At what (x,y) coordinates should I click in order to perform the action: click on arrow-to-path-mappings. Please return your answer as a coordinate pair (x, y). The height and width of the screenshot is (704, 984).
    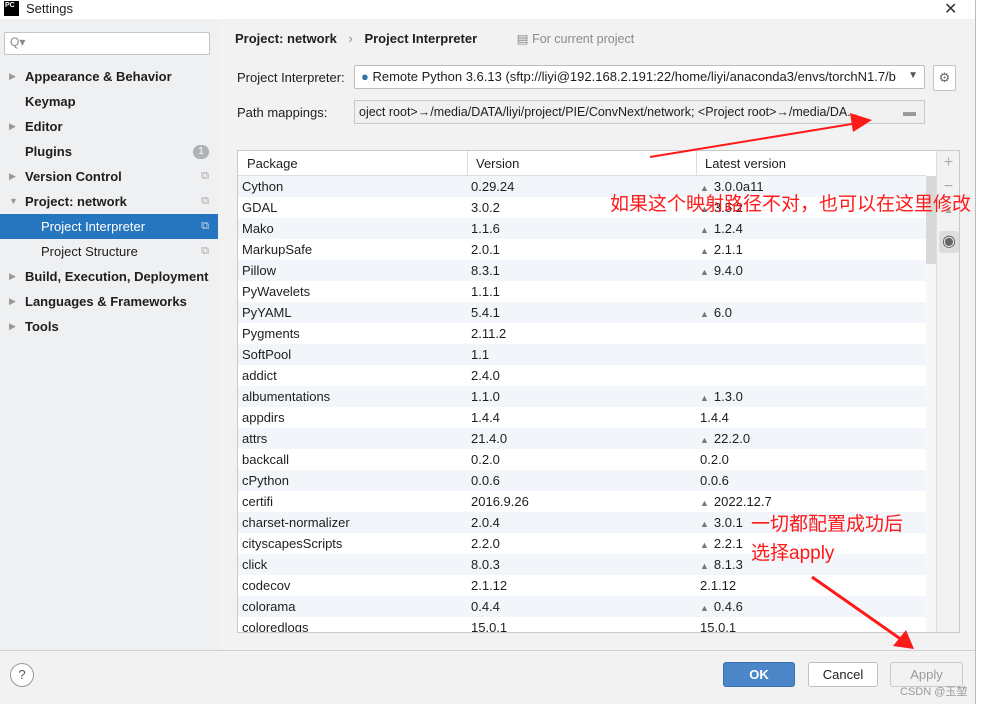
    Looking at the image, I should click on (754, 140).